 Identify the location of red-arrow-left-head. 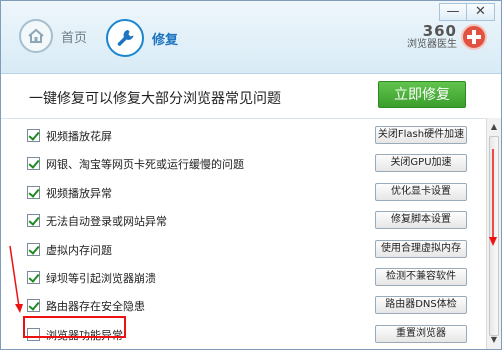
(19, 308).